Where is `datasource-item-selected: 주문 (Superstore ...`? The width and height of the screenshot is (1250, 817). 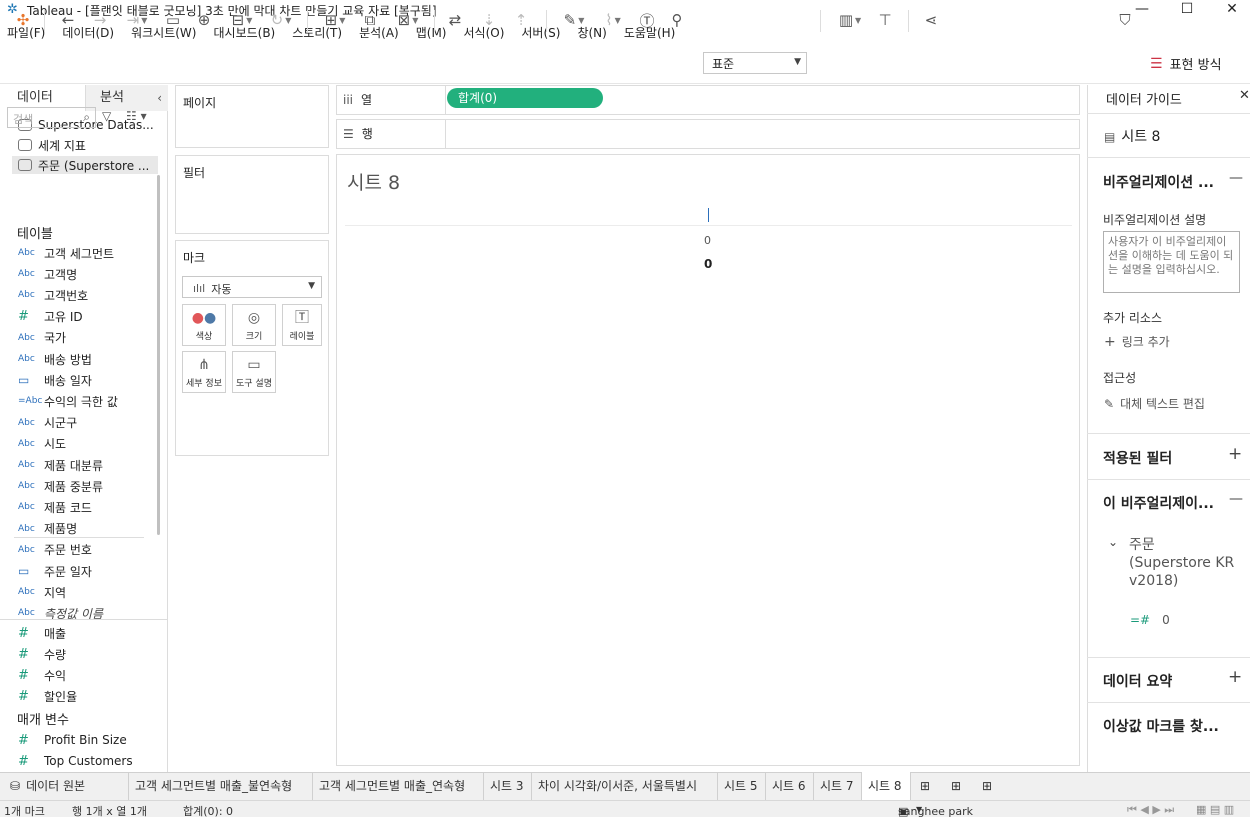 datasource-item-selected: 주문 (Superstore ... is located at coordinates (85, 165).